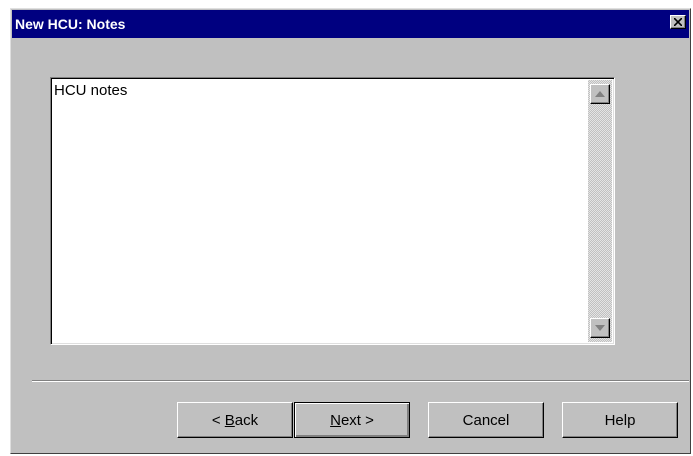 Image resolution: width=693 pixels, height=456 pixels. I want to click on close-button, so click(678, 22).